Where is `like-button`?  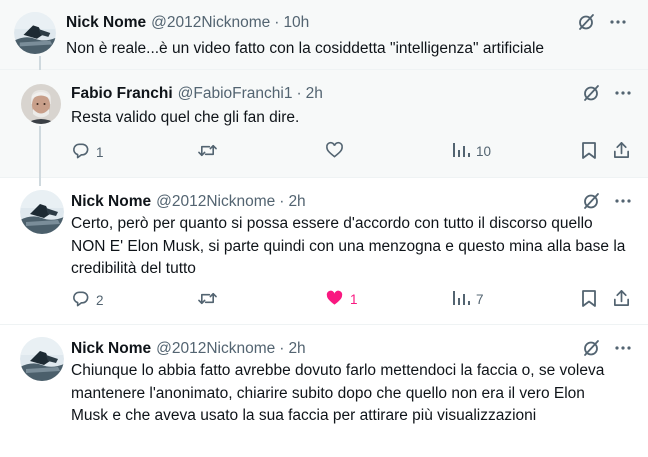 like-button is located at coordinates (334, 151).